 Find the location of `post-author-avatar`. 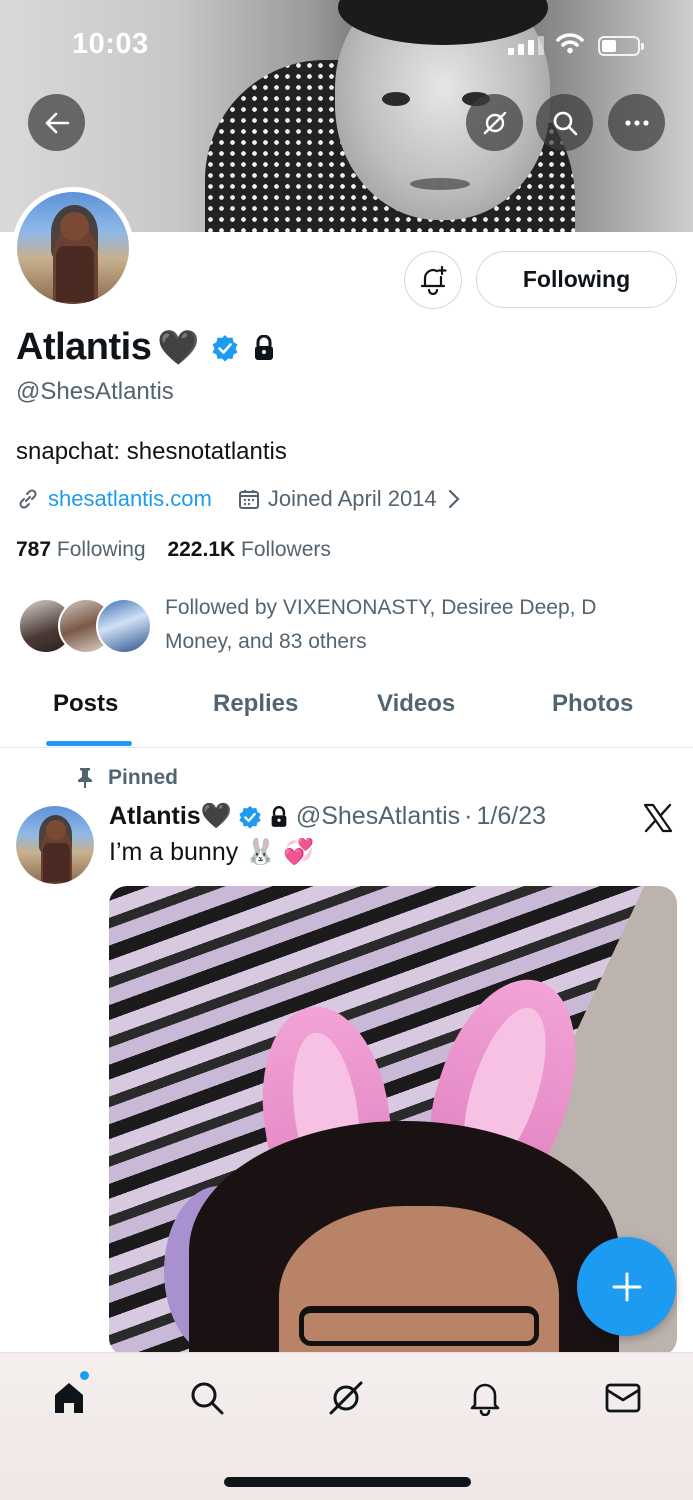

post-author-avatar is located at coordinates (55, 845).